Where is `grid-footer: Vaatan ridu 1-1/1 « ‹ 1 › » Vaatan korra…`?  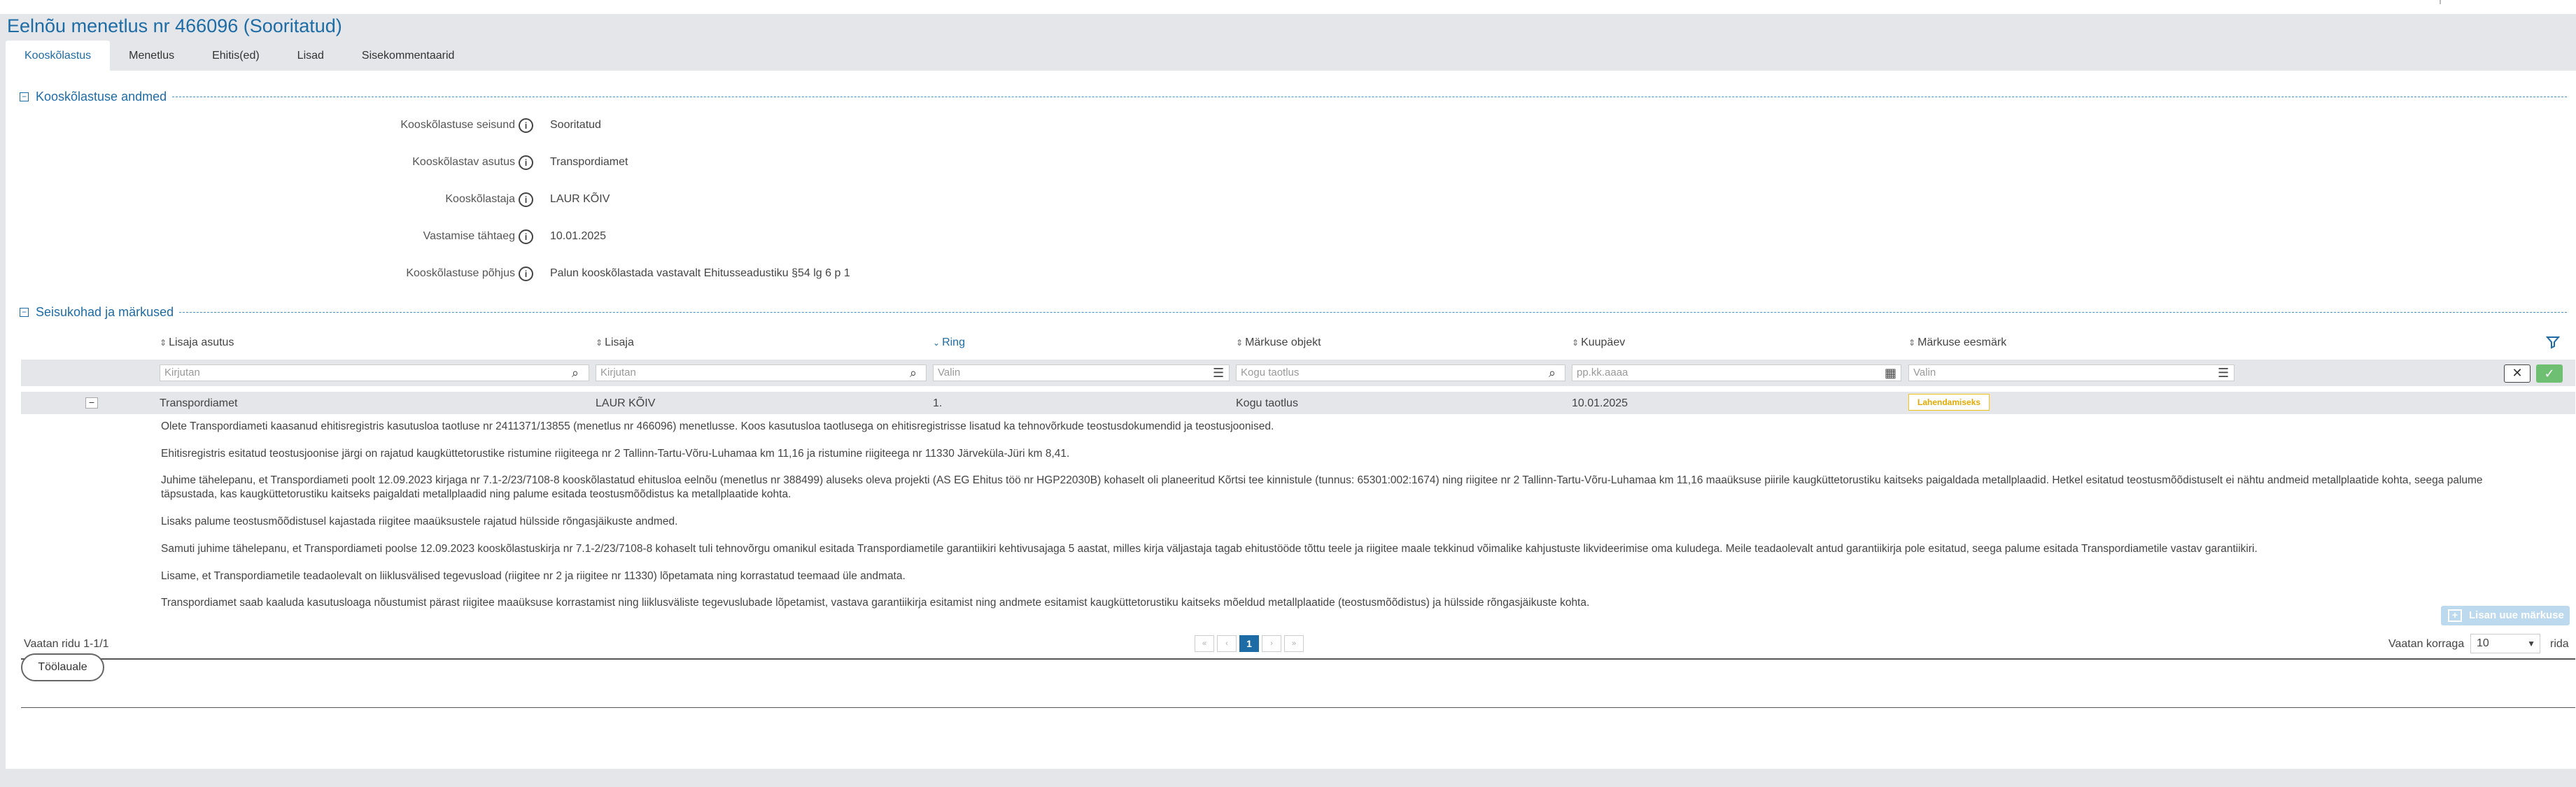
grid-footer: Vaatan ridu 1-1/1 « ‹ 1 › » Vaatan korra… is located at coordinates (1298, 643).